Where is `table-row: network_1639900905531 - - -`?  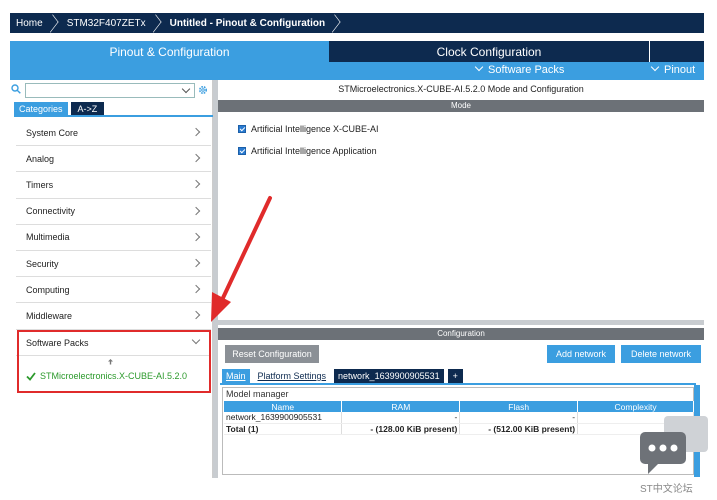
table-row: network_1639900905531 - - - is located at coordinates (459, 418).